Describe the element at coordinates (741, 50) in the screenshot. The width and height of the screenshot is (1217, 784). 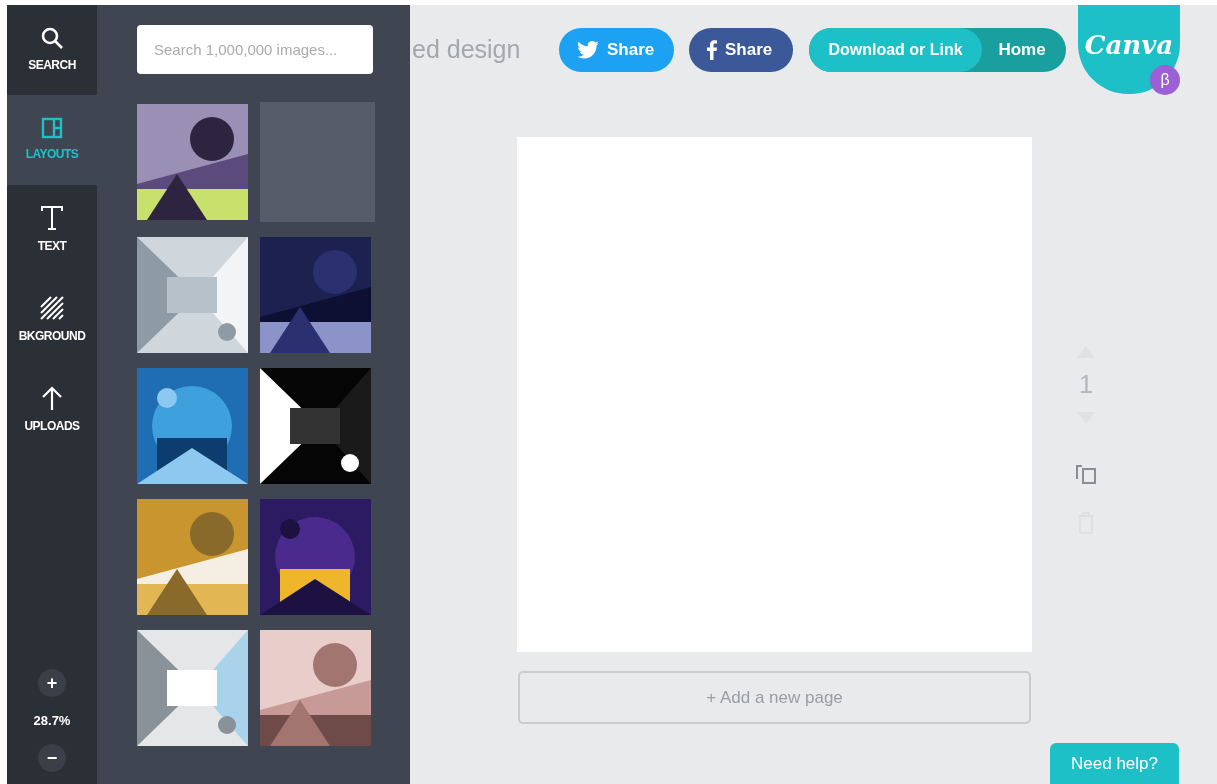
I see `share-button: Share` at that location.